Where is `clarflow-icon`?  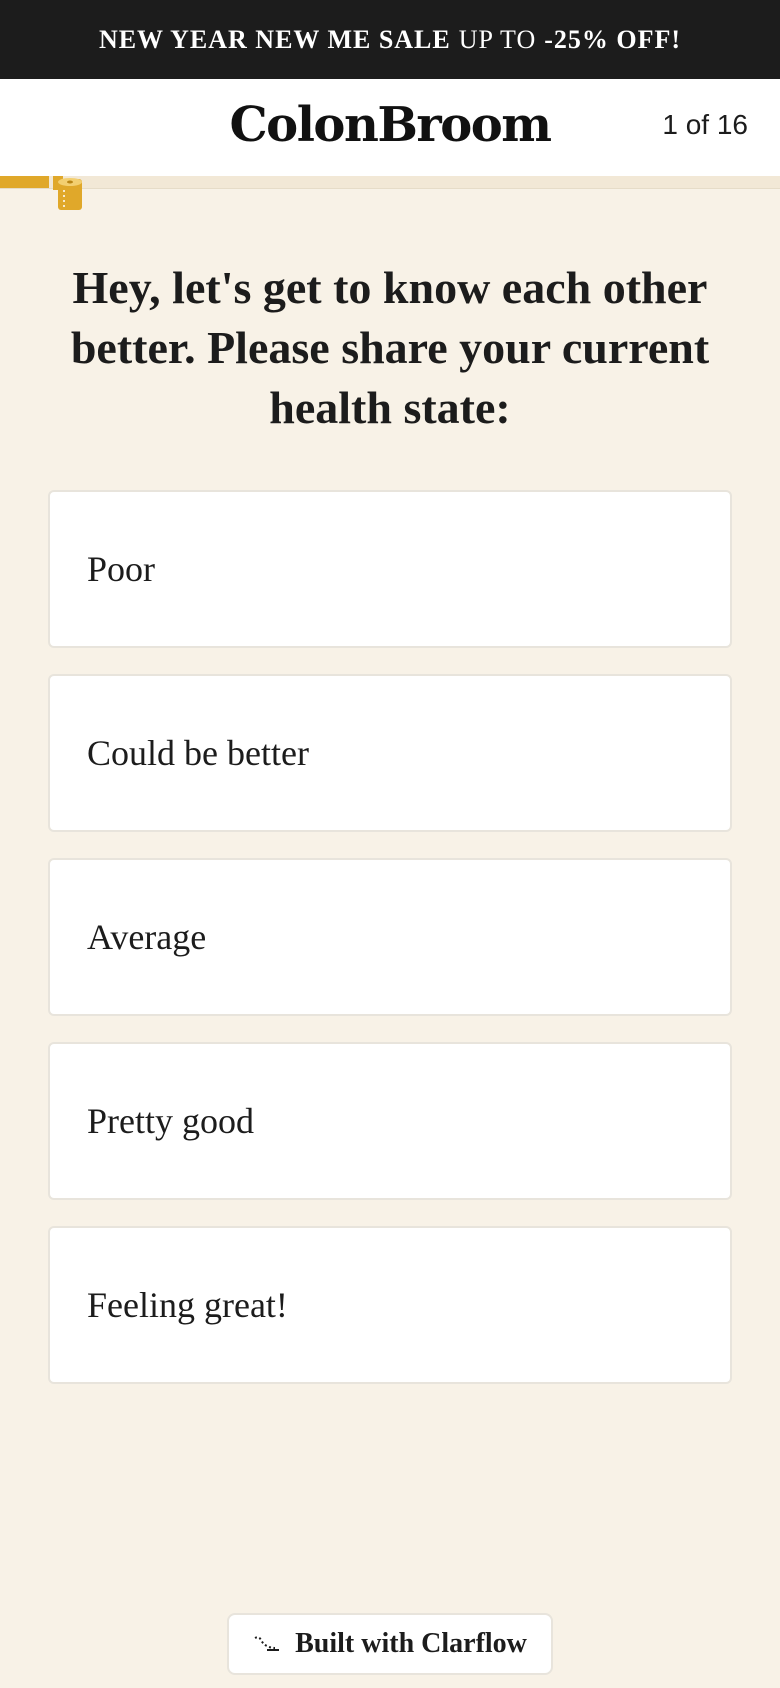 clarflow-icon is located at coordinates (267, 1643).